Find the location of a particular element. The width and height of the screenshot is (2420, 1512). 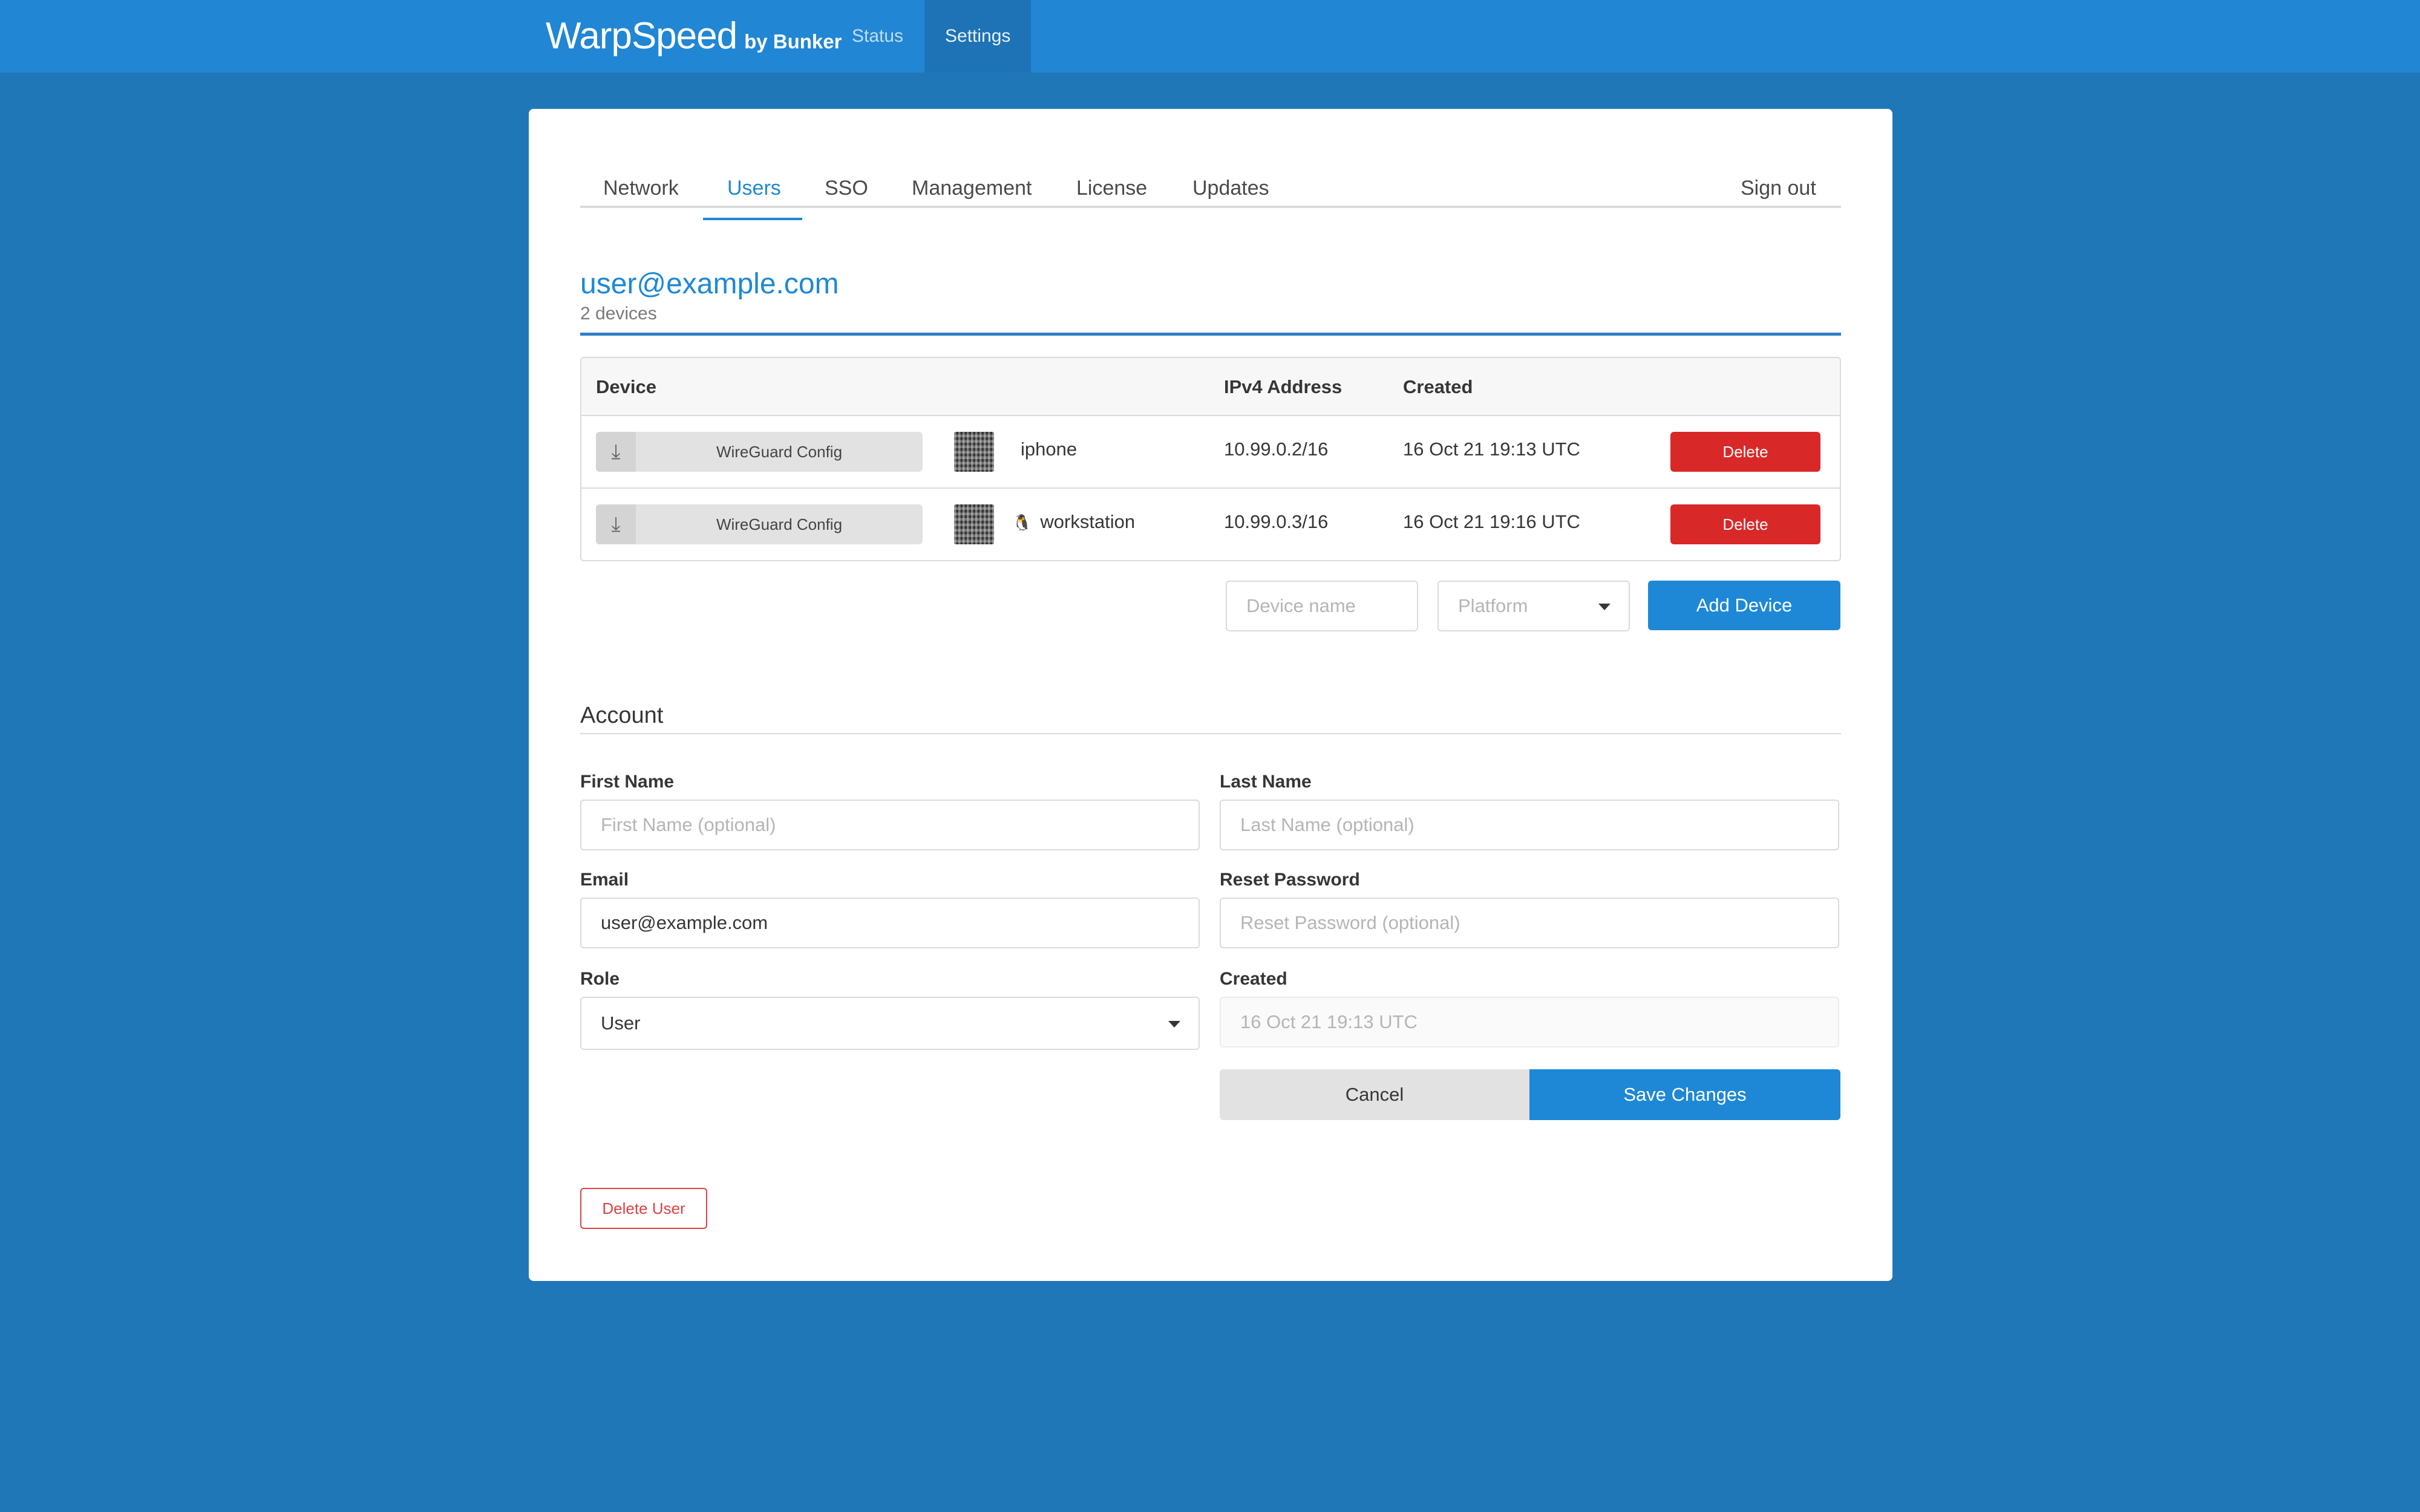

email-field: user@example.com is located at coordinates (890, 923).